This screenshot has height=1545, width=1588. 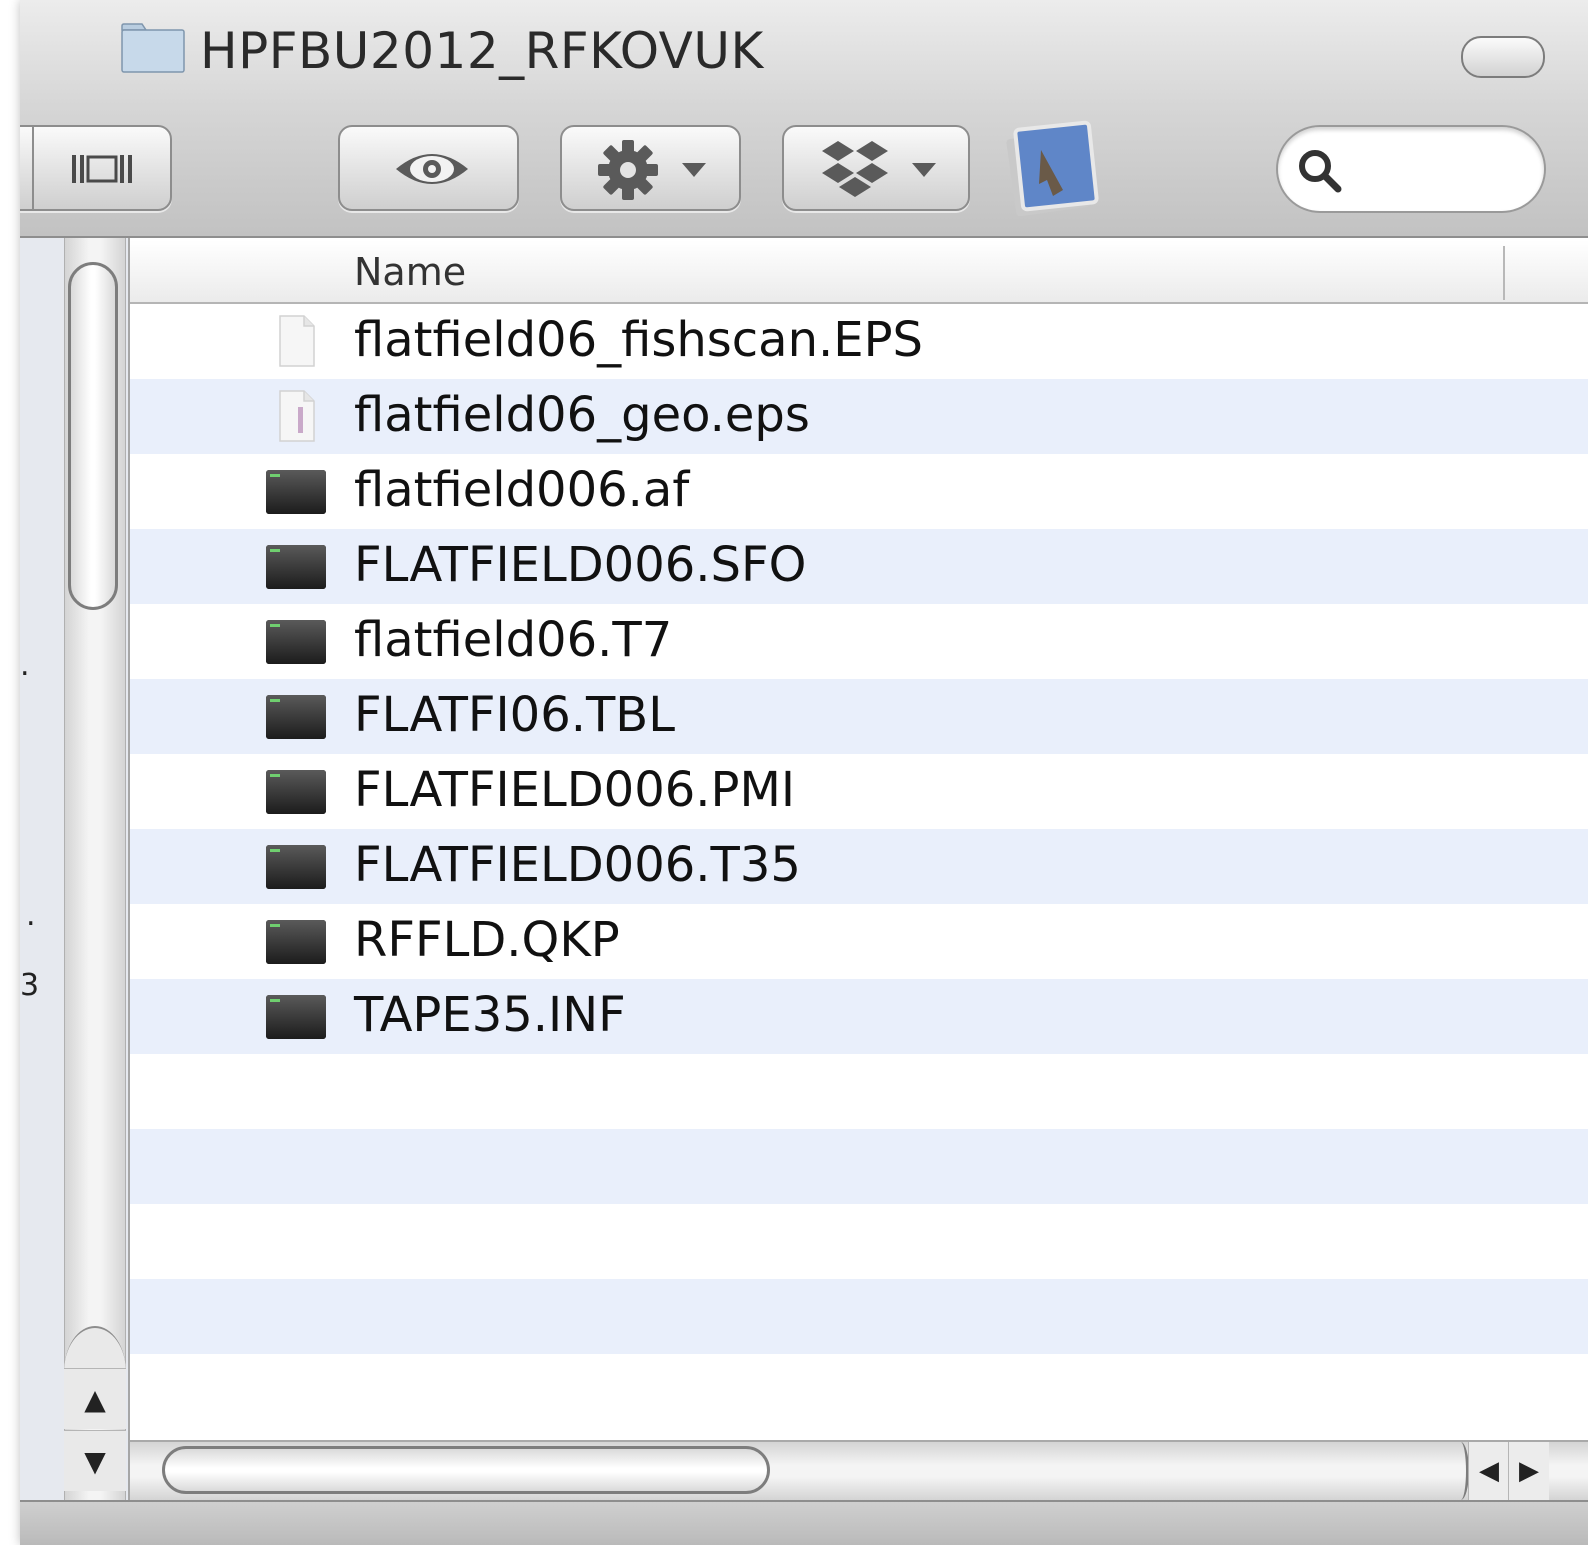 I want to click on folder-icon, so click(x=153, y=48).